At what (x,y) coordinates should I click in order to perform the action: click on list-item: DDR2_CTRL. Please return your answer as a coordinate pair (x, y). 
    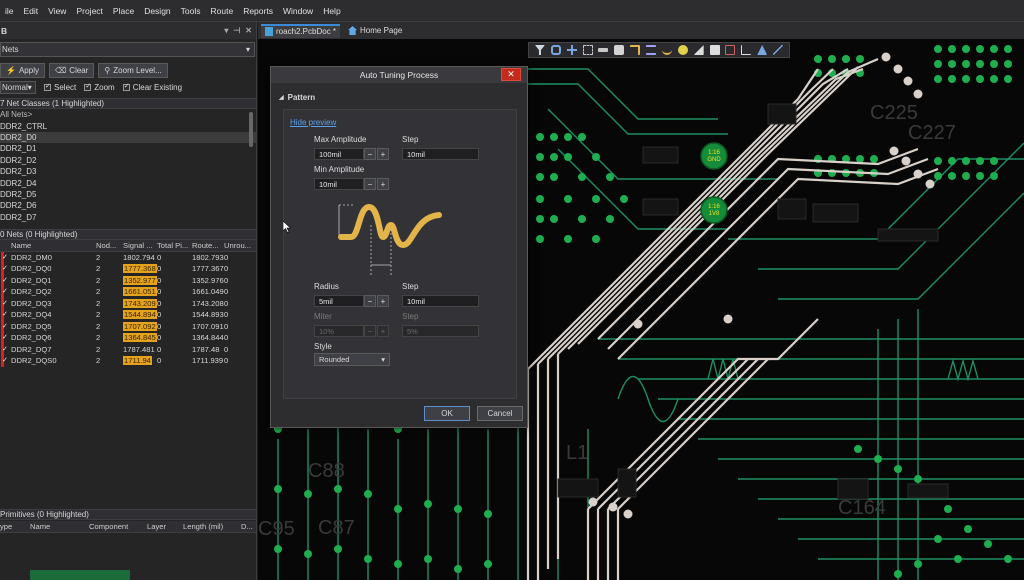
    Looking at the image, I should click on (128, 125).